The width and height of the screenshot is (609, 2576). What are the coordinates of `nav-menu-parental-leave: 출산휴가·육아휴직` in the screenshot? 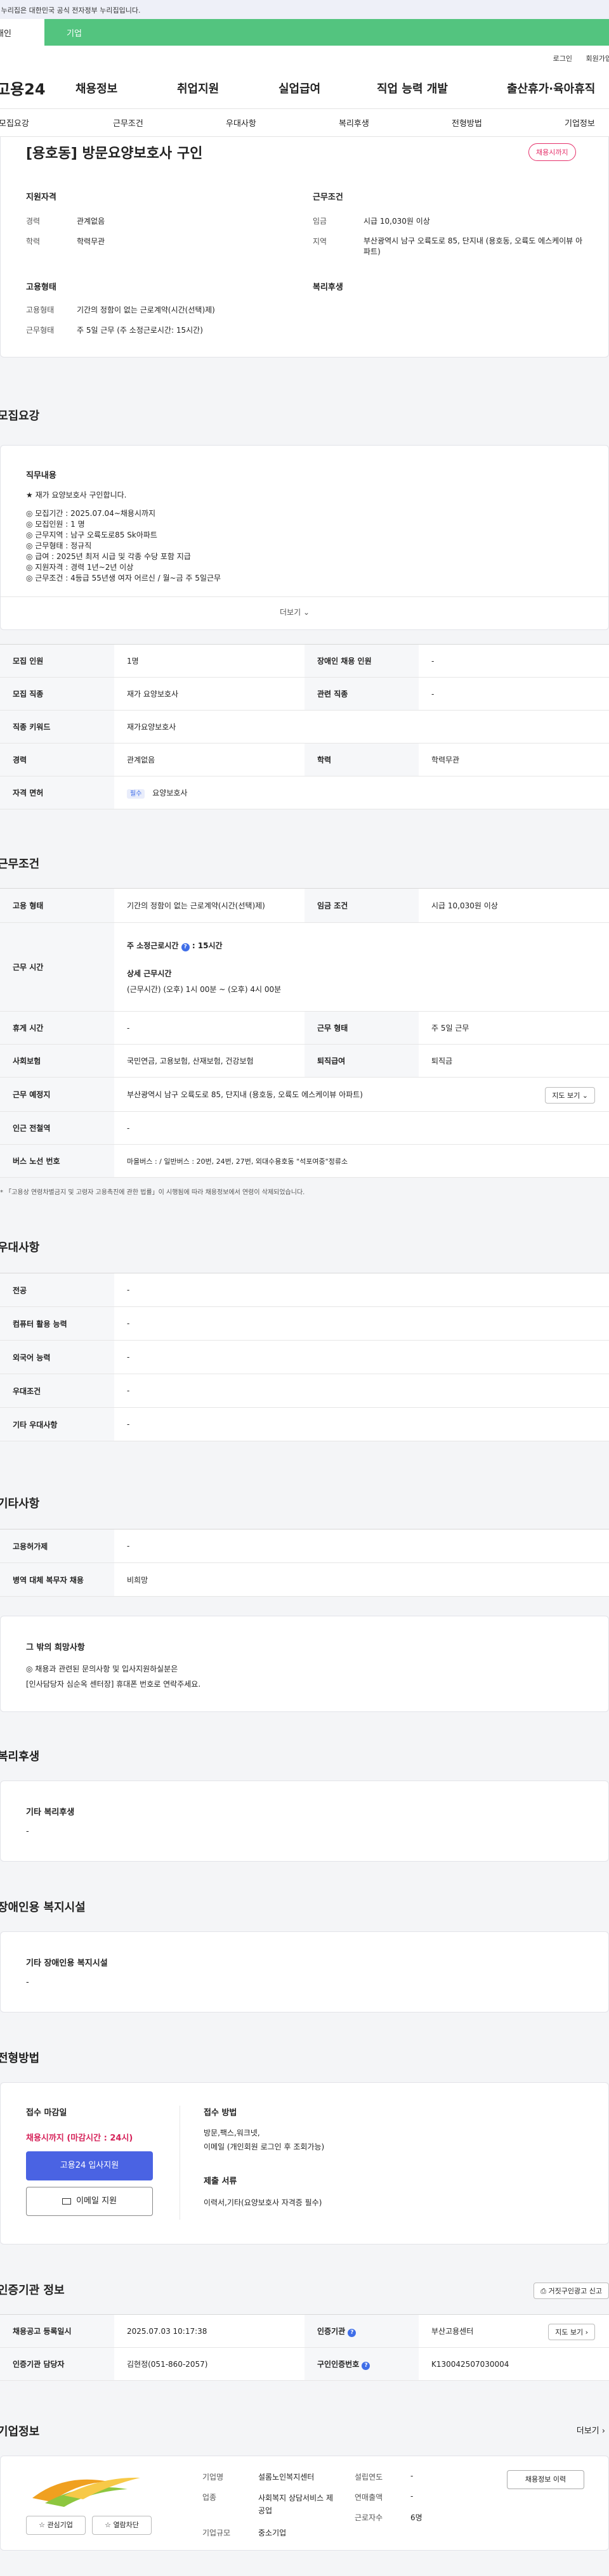 It's located at (551, 88).